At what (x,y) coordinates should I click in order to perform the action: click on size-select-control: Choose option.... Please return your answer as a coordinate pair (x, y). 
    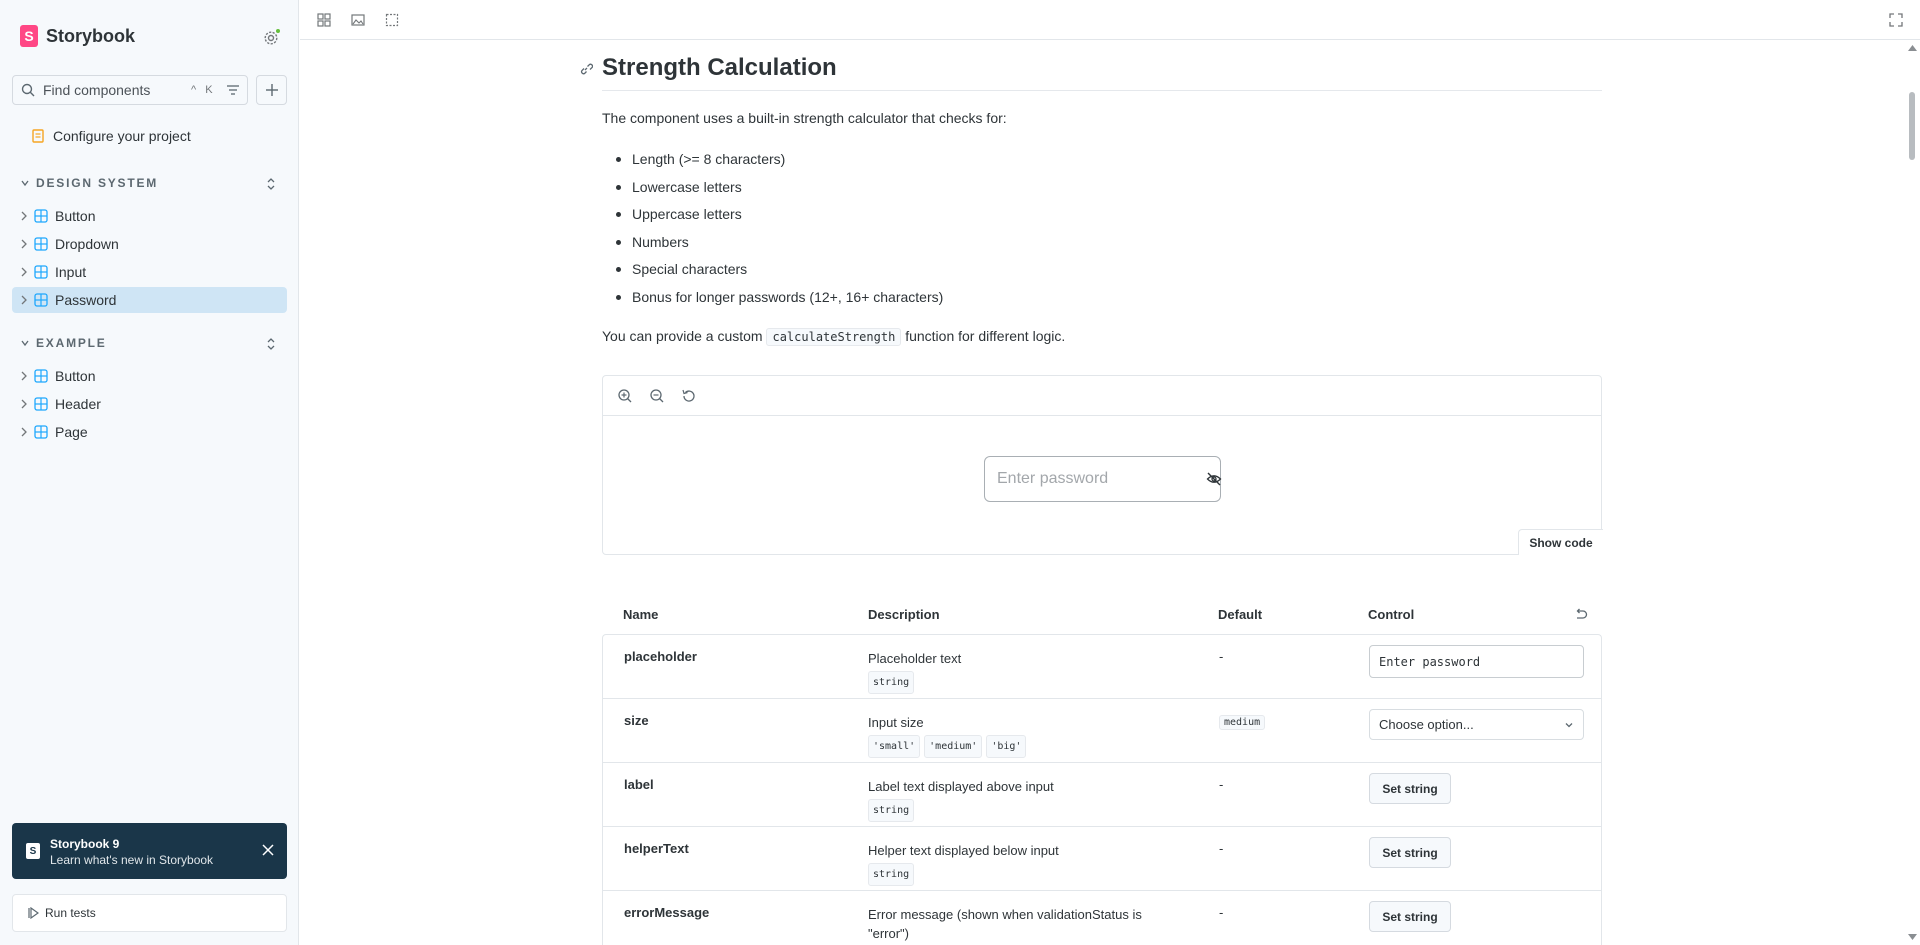
    Looking at the image, I should click on (1476, 724).